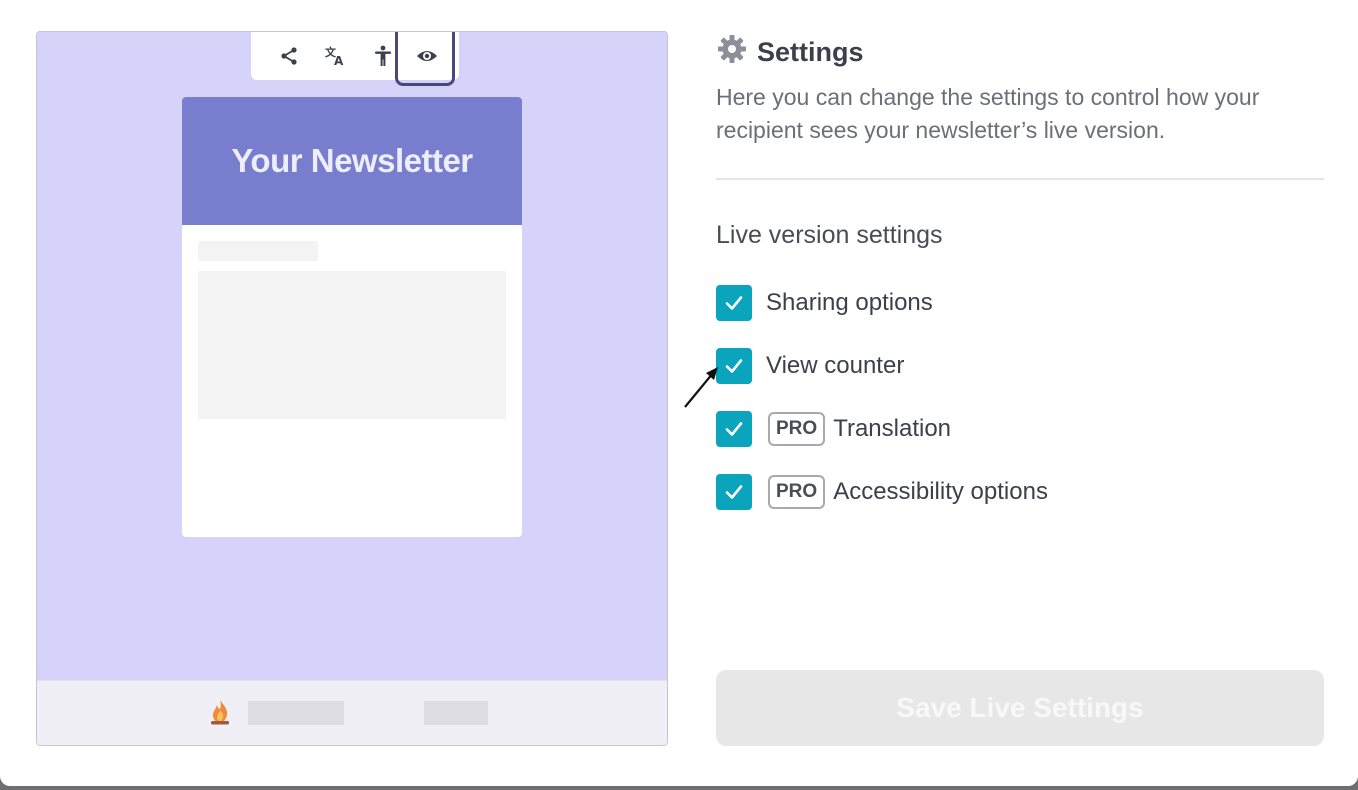 This screenshot has height=790, width=1358. I want to click on fire-icon, so click(220, 714).